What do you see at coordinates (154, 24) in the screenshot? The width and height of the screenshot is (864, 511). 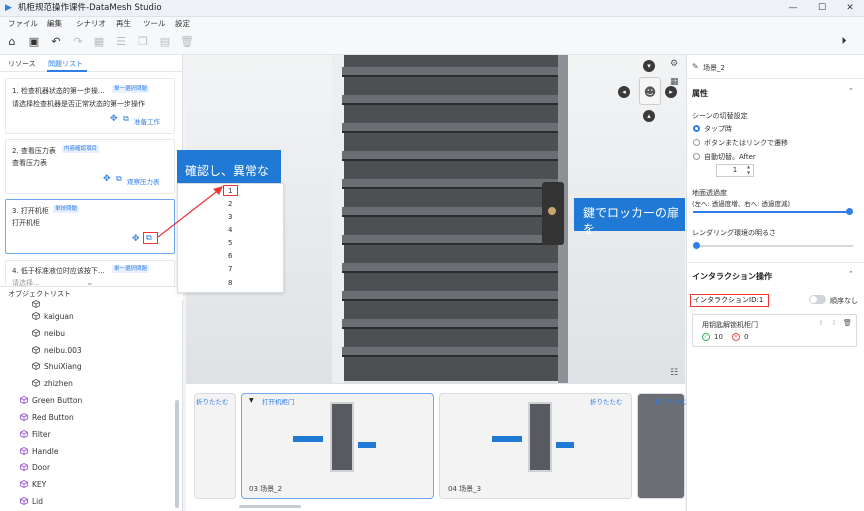 I see `menu-tools: ツール` at bounding box center [154, 24].